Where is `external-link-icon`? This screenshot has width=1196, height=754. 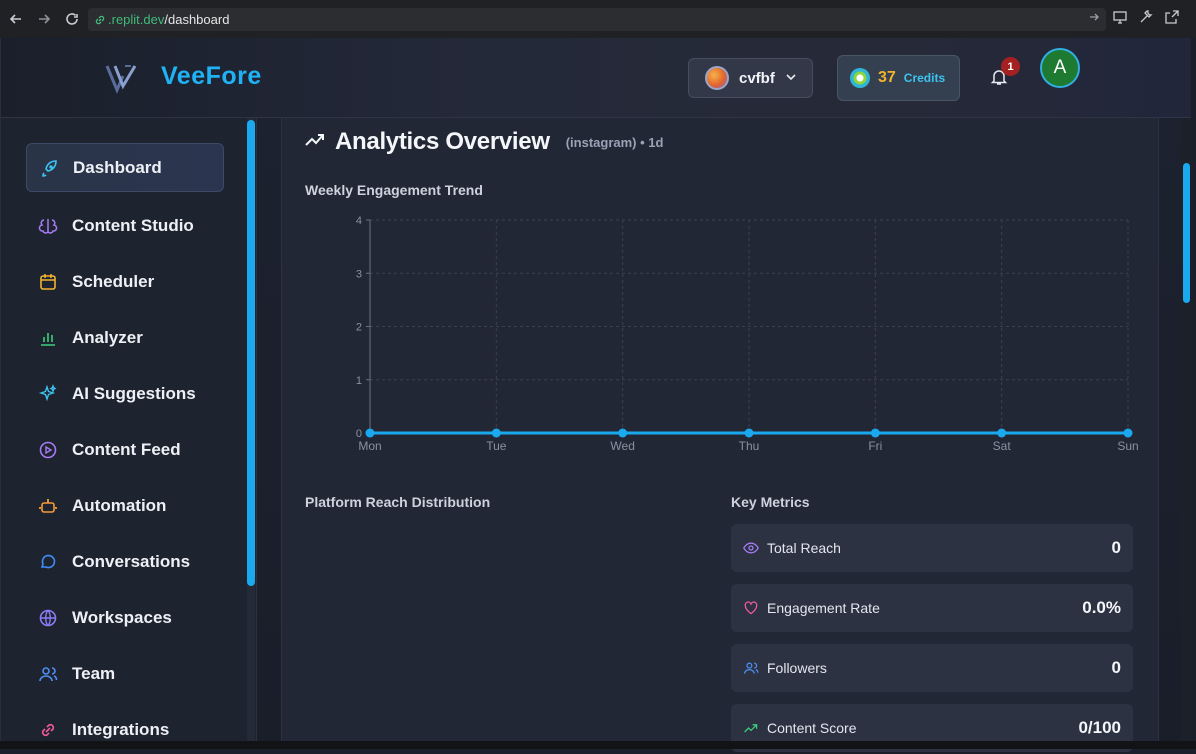 external-link-icon is located at coordinates (1172, 19).